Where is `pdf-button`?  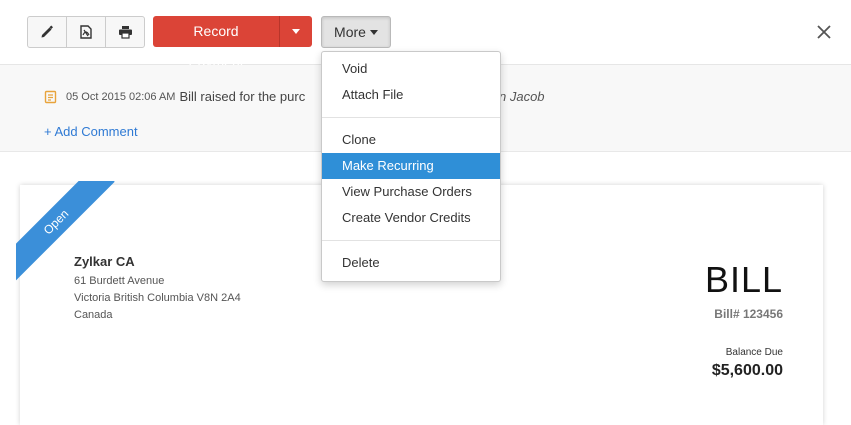
pdf-button is located at coordinates (86, 32).